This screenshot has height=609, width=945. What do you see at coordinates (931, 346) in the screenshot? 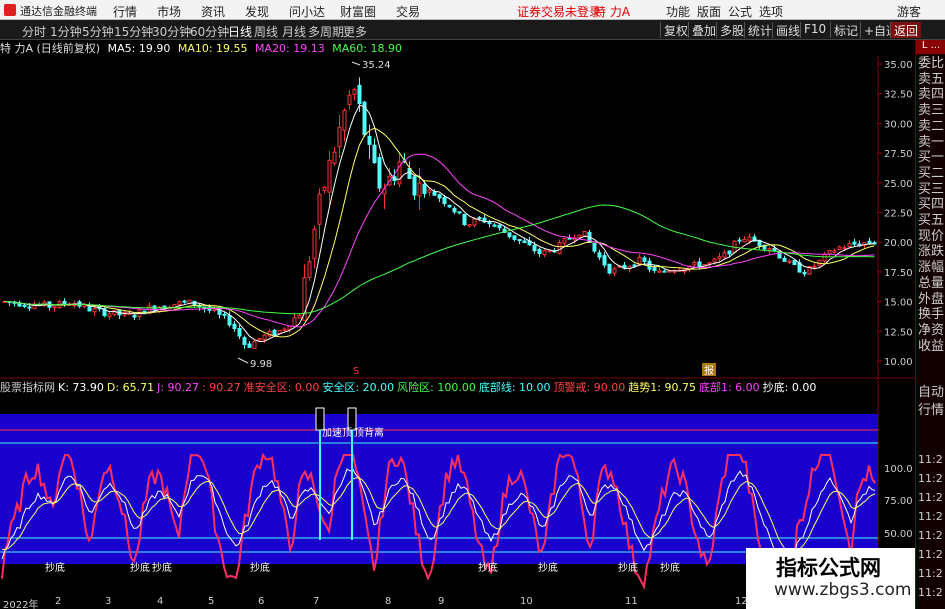
I see `side-panel-item: 收益` at bounding box center [931, 346].